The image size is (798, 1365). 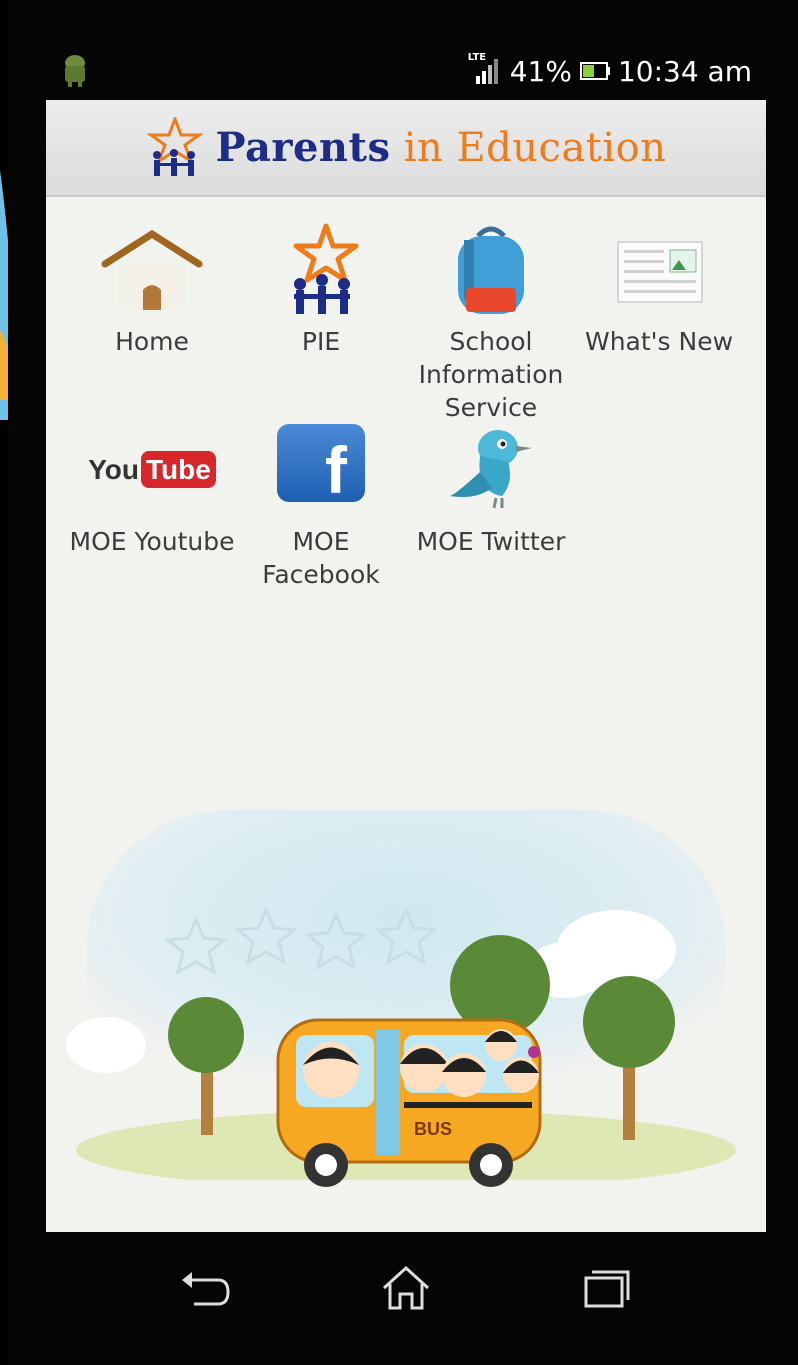 I want to click on app-title-main: Parents, so click(x=303, y=147).